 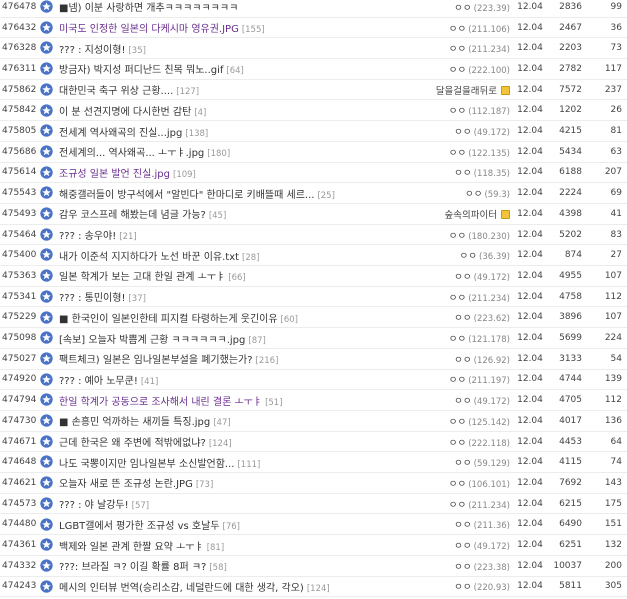 What do you see at coordinates (457, 235) in the screenshot?
I see `post-writer: ㅇㅇ (180.230)` at bounding box center [457, 235].